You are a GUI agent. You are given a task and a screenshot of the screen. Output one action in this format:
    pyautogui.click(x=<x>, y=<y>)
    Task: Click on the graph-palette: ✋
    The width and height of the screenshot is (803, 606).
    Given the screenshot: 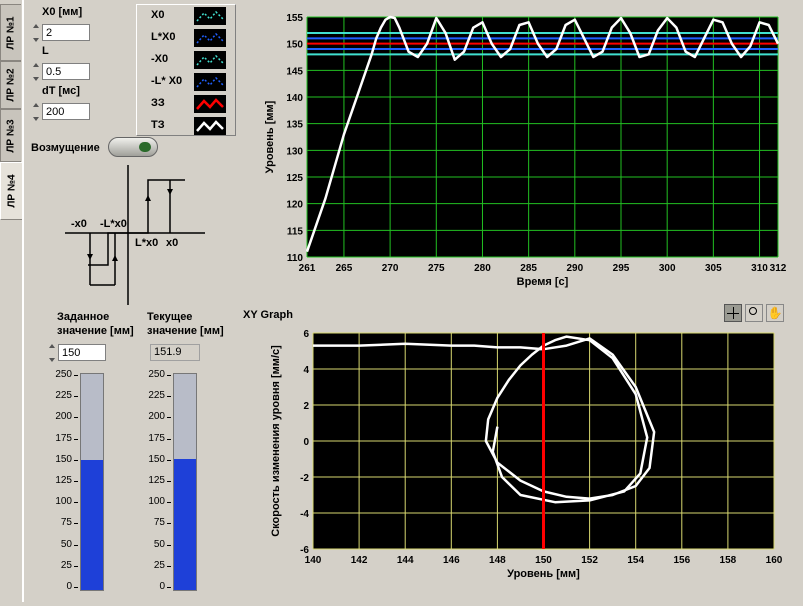 What is the action you would take?
    pyautogui.click(x=756, y=314)
    